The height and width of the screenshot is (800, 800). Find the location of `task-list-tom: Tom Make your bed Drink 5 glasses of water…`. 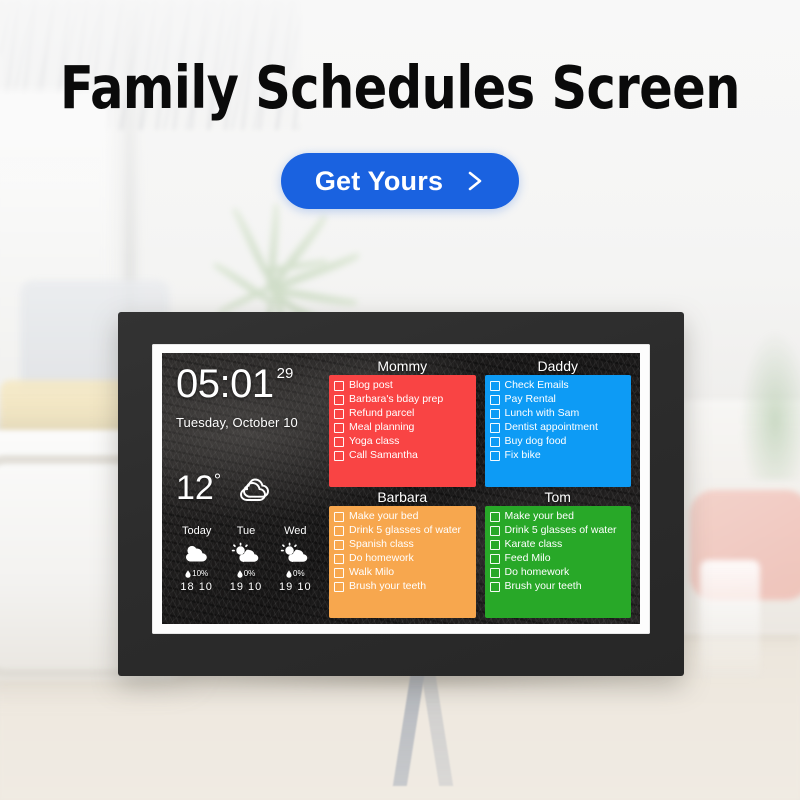

task-list-tom: Tom Make your bed Drink 5 glasses of water… is located at coordinates (557, 553).